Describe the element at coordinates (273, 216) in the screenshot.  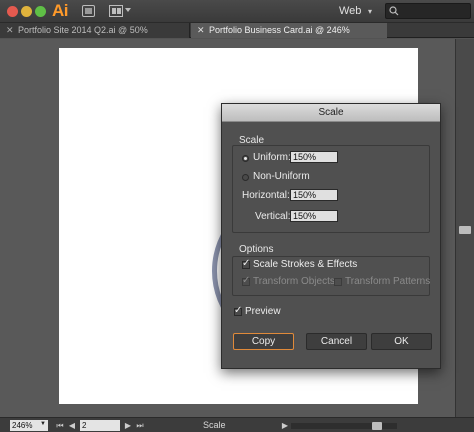
I see `vertical-label: Vertical:` at that location.